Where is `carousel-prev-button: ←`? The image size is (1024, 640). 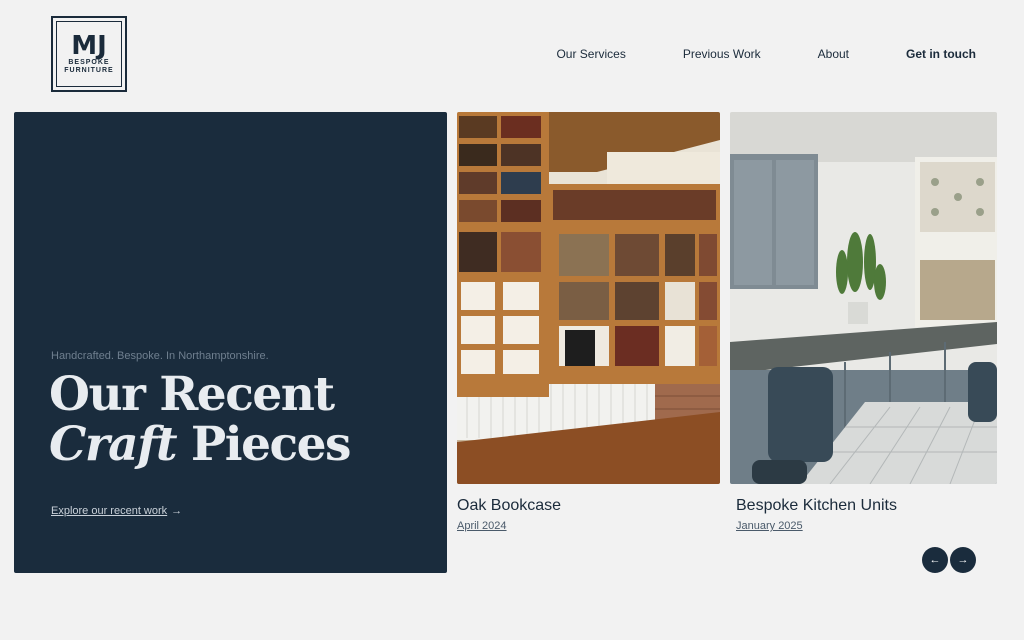 carousel-prev-button: ← is located at coordinates (935, 560).